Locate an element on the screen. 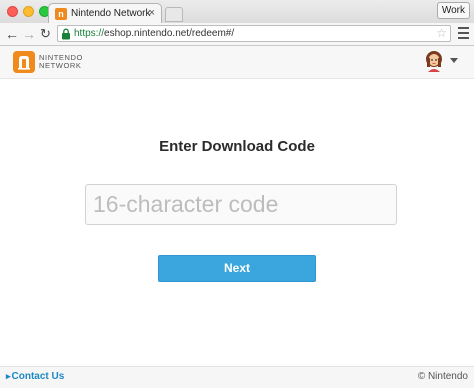 Image resolution: width=474 pixels, height=388 pixels. download-code-input is located at coordinates (241, 204).